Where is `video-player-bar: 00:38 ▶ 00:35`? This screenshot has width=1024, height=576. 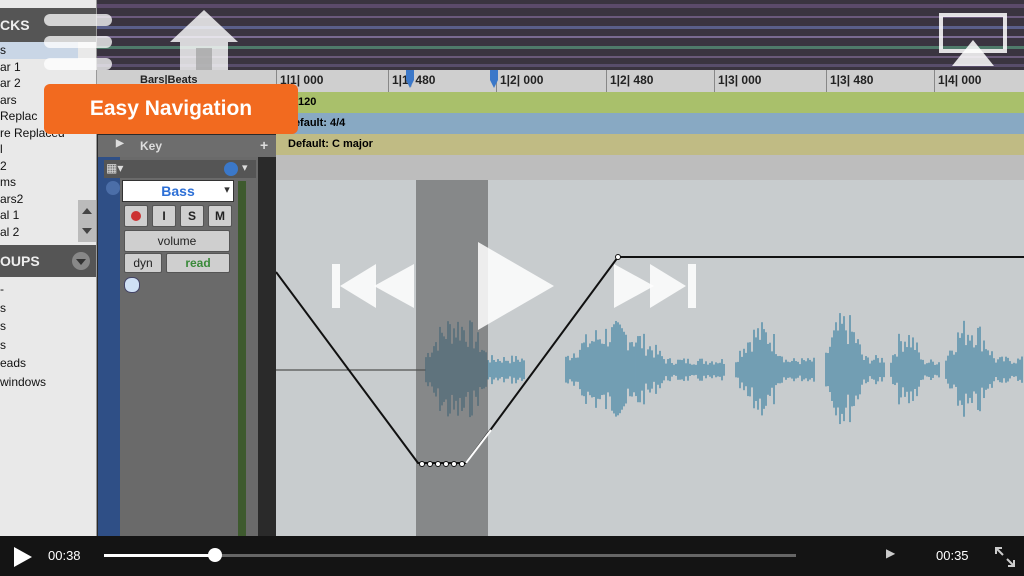
video-player-bar: 00:38 ▶ 00:35 is located at coordinates (512, 556).